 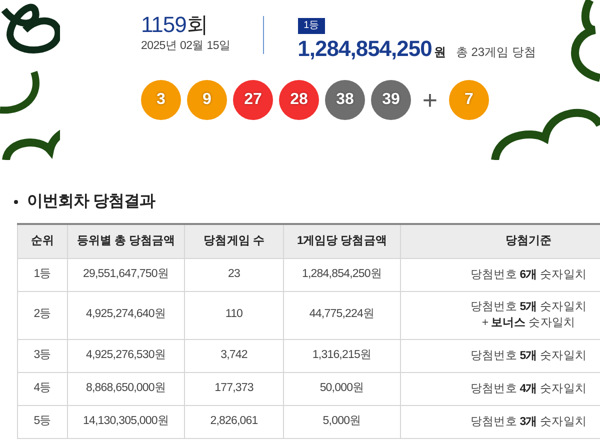 I want to click on table-cell: 2,826,061, so click(x=234, y=421).